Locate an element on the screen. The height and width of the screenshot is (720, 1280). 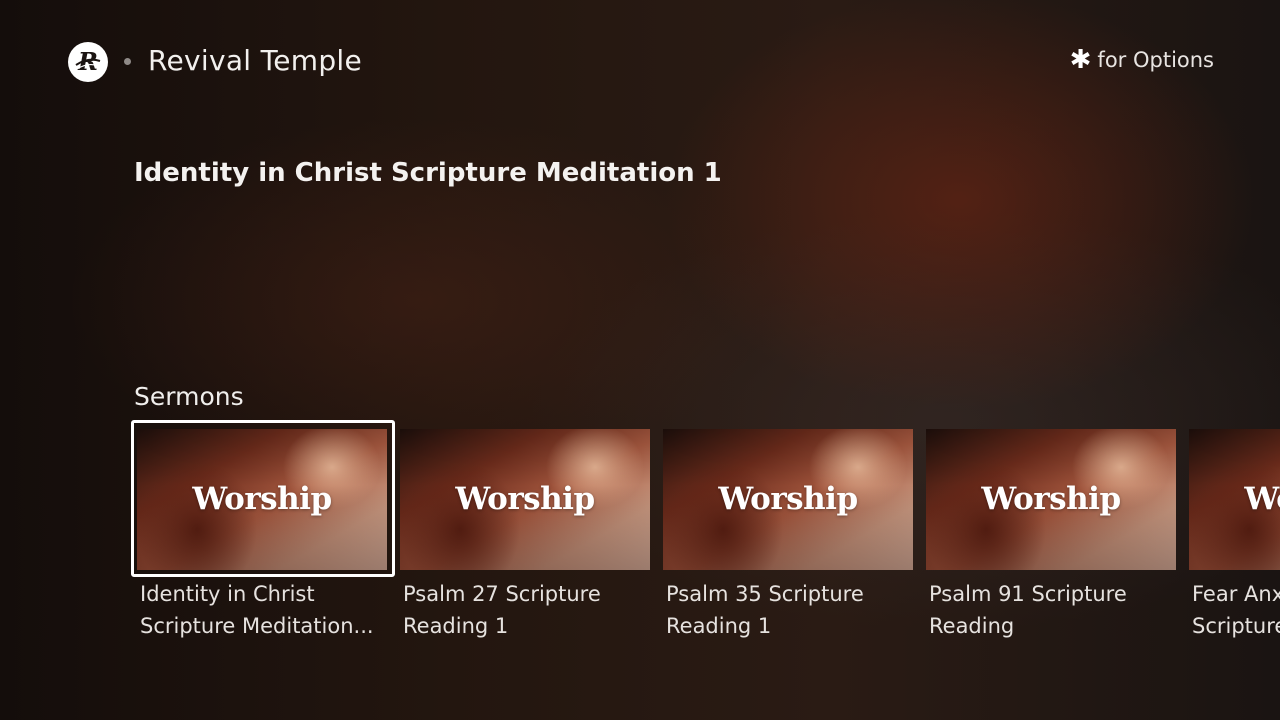
video-tile: Worship Psalm 27 Scripture Reading 1 is located at coordinates (525, 531).